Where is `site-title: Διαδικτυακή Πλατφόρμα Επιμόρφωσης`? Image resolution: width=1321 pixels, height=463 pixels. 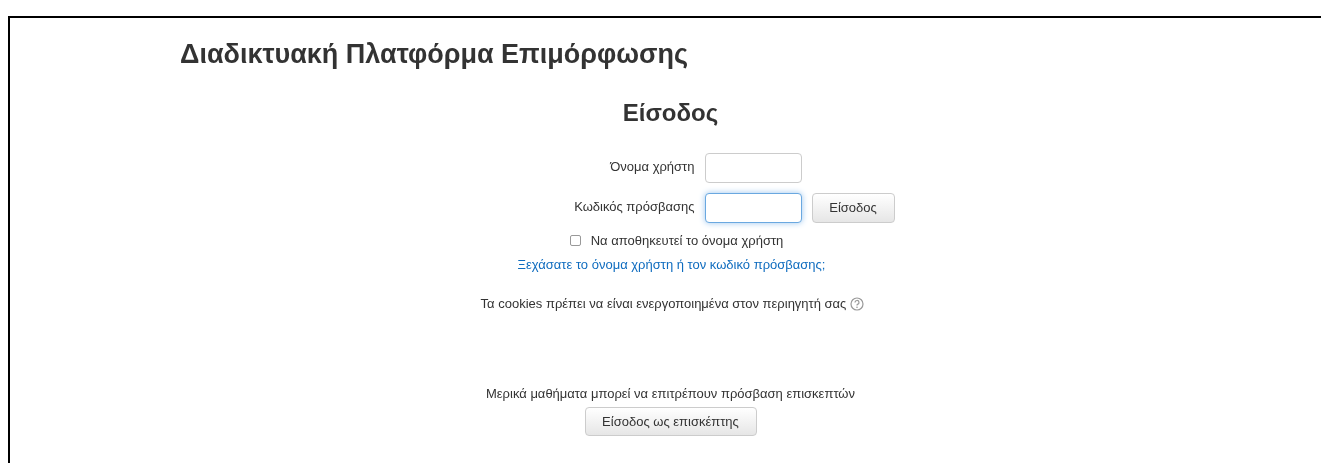 site-title: Διαδικτυακή Πλατφόρμα Επιμόρφωσης is located at coordinates (434, 54).